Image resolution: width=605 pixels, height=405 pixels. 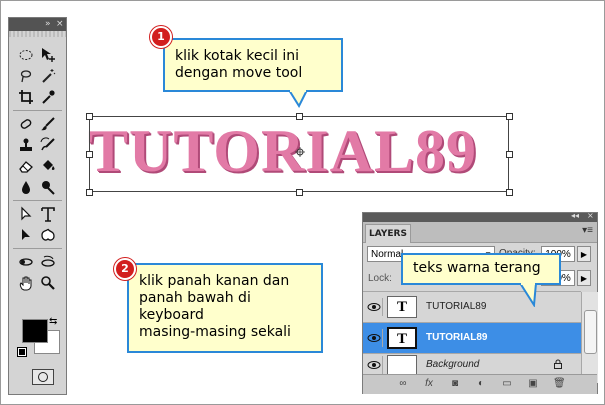 I want to click on tools-panel: » × ⇆, so click(x=37, y=206).